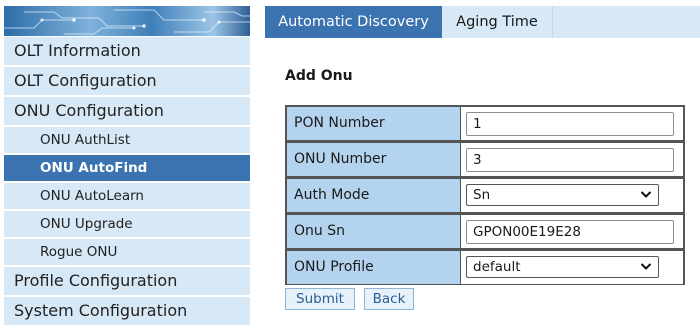 The width and height of the screenshot is (700, 327). I want to click on page-title: Add Onu, so click(319, 76).